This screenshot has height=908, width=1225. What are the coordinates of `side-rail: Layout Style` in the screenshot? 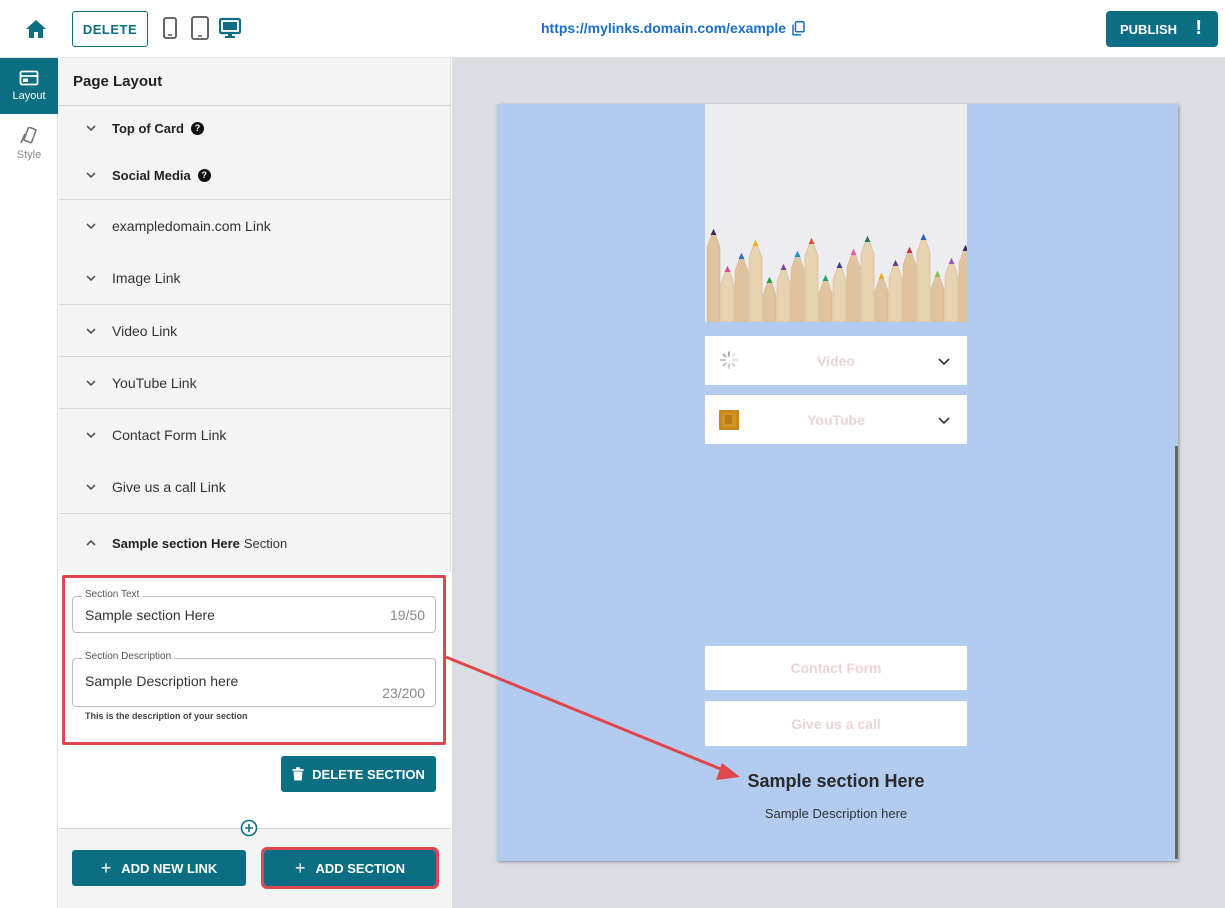 It's located at (29, 483).